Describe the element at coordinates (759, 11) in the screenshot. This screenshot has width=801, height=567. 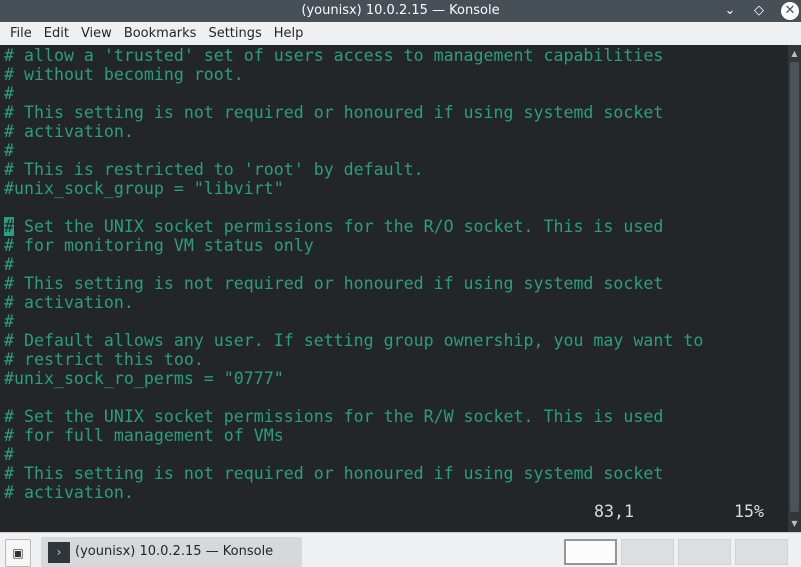
I see `maximize-diamond-icon: ◇` at that location.